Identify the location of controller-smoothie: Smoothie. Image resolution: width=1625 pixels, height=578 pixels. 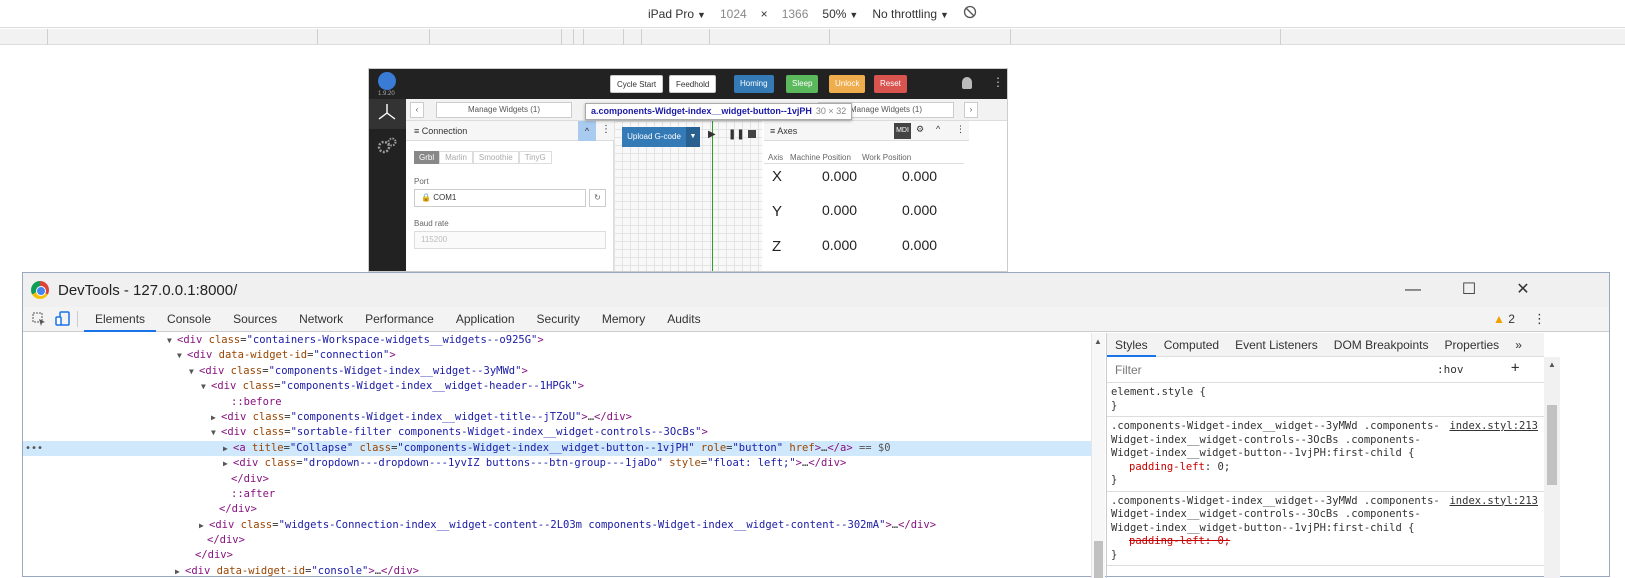
(495, 157).